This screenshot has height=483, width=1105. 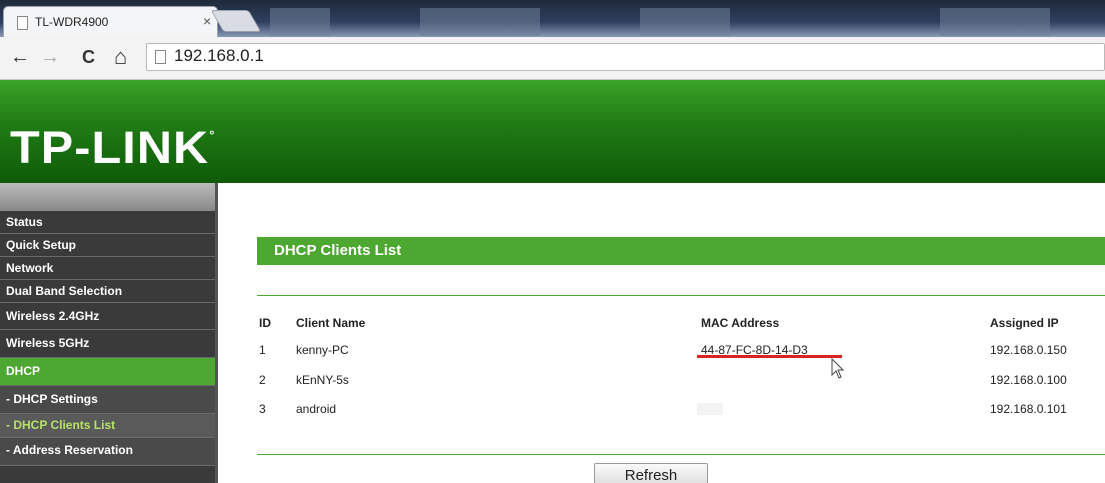 What do you see at coordinates (107, 222) in the screenshot?
I see `sidebar-item-status: Status` at bounding box center [107, 222].